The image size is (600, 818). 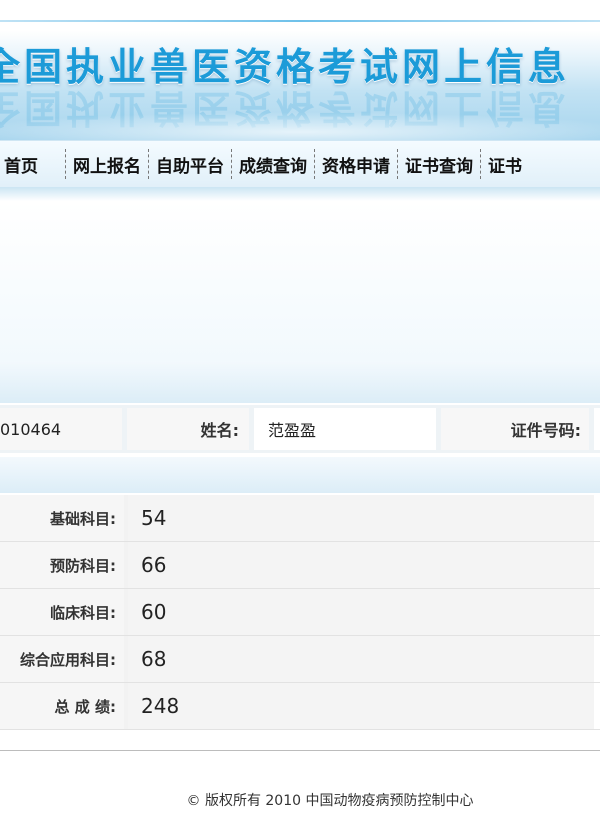 What do you see at coordinates (361, 565) in the screenshot?
I see `score-value-prevention: 66` at bounding box center [361, 565].